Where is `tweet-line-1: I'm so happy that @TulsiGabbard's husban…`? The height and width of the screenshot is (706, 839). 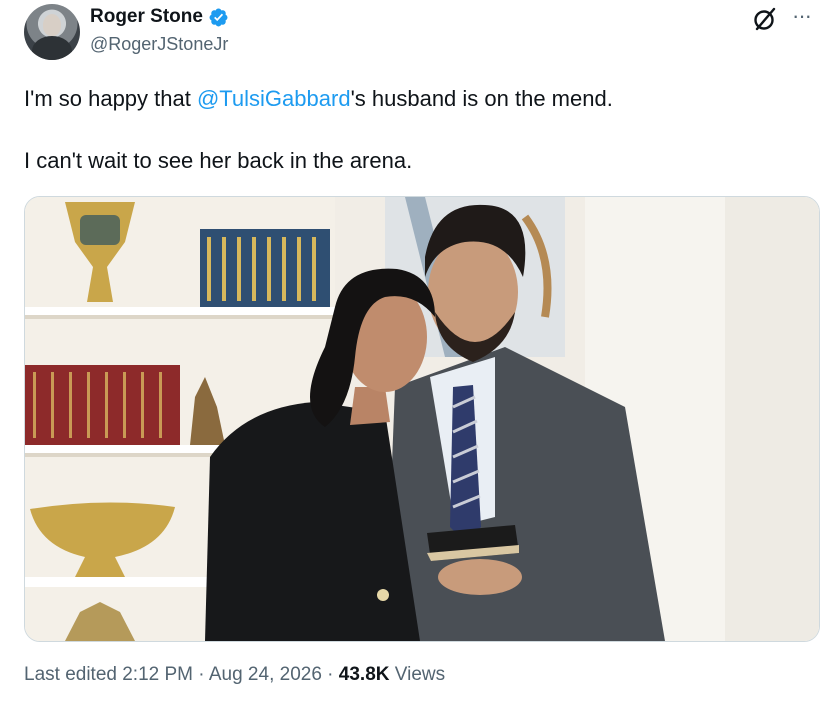
tweet-line-1: I'm so happy that @TulsiGabbard's husban… is located at coordinates (419, 99).